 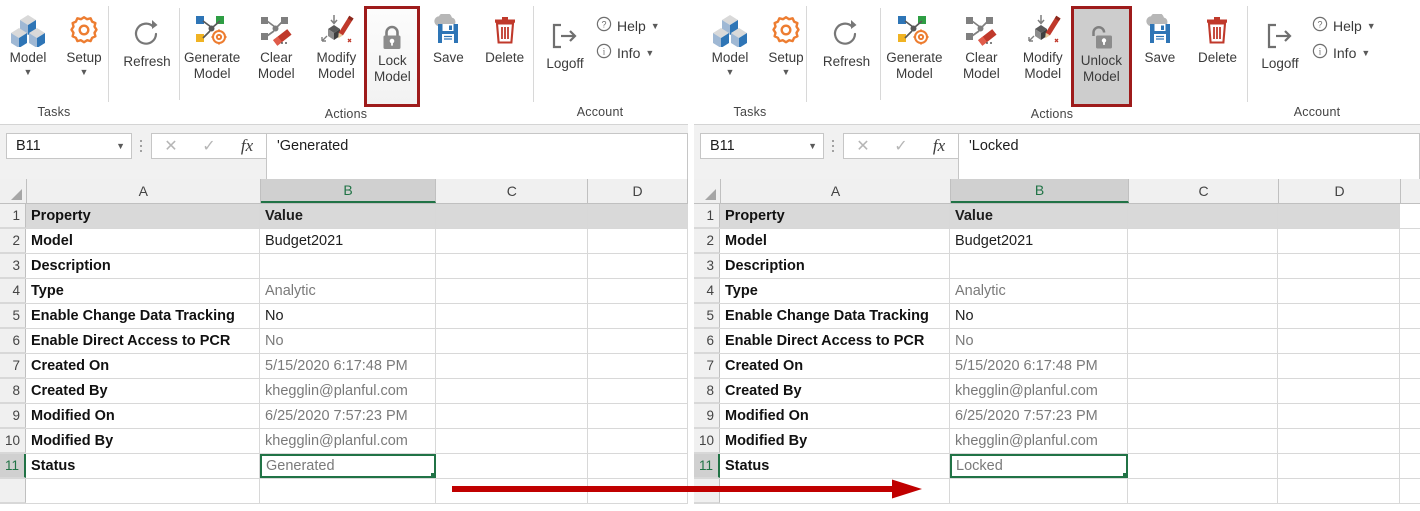 I want to click on cell-b2: Budget2021, so click(x=348, y=241).